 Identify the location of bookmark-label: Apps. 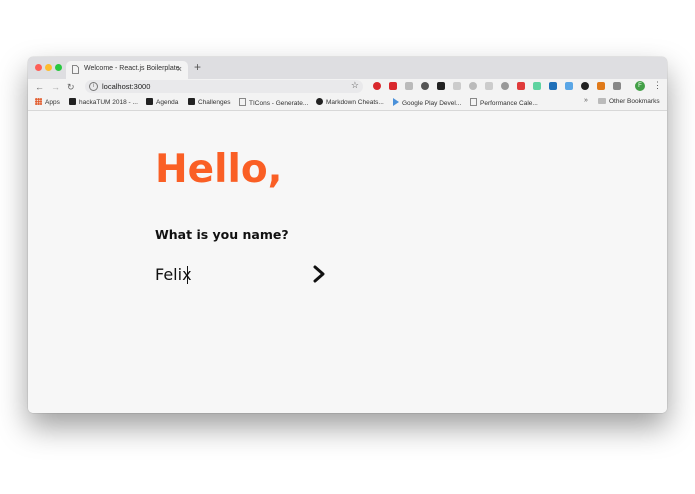
(52, 102).